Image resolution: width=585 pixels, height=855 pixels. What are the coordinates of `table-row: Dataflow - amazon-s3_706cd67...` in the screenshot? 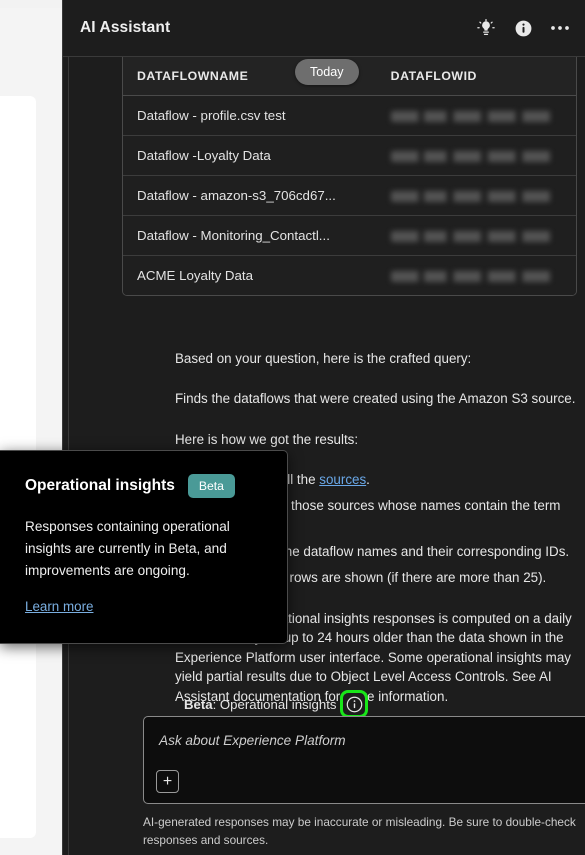 It's located at (349, 195).